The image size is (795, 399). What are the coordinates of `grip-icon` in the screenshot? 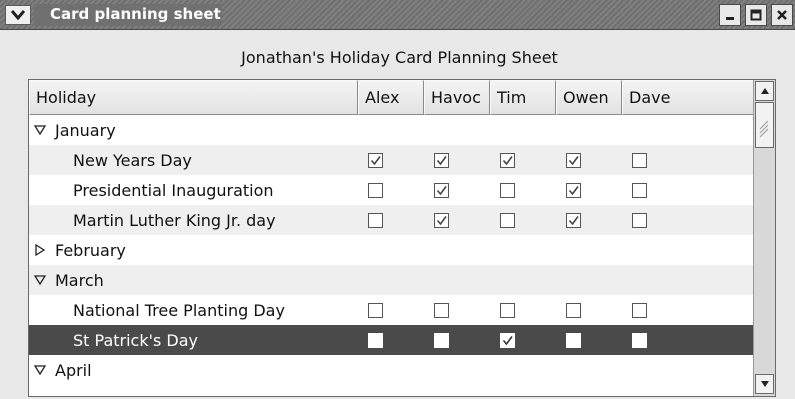 It's located at (764, 129).